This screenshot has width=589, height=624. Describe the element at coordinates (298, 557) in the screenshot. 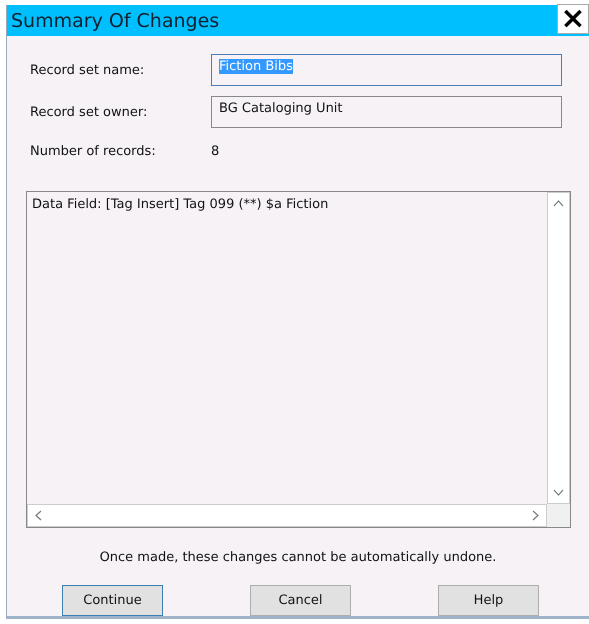

I see `warning-message: Once made, these changes cannot be automatically undone.` at that location.